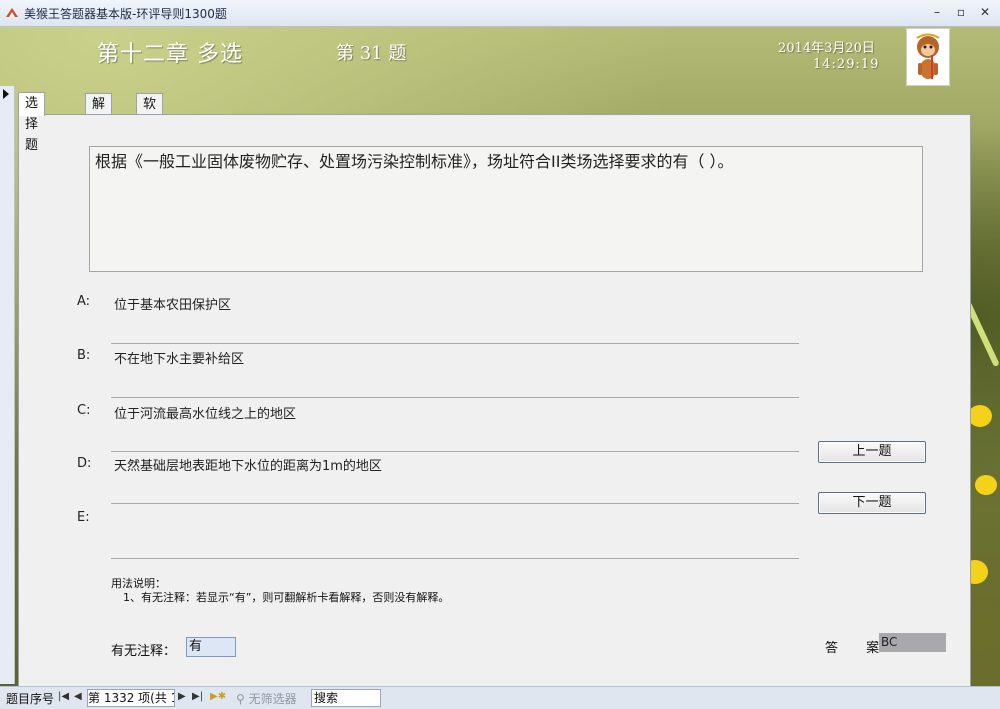  What do you see at coordinates (846, 64) in the screenshot?
I see `current-time: 14:29:19` at bounding box center [846, 64].